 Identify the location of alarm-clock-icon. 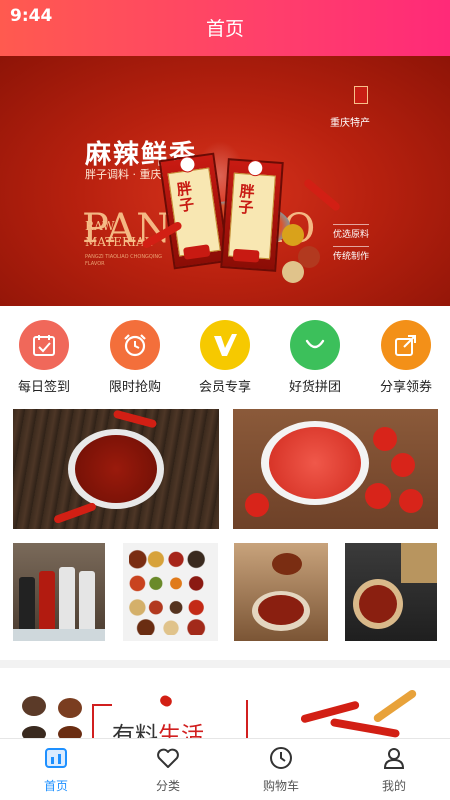
(135, 345).